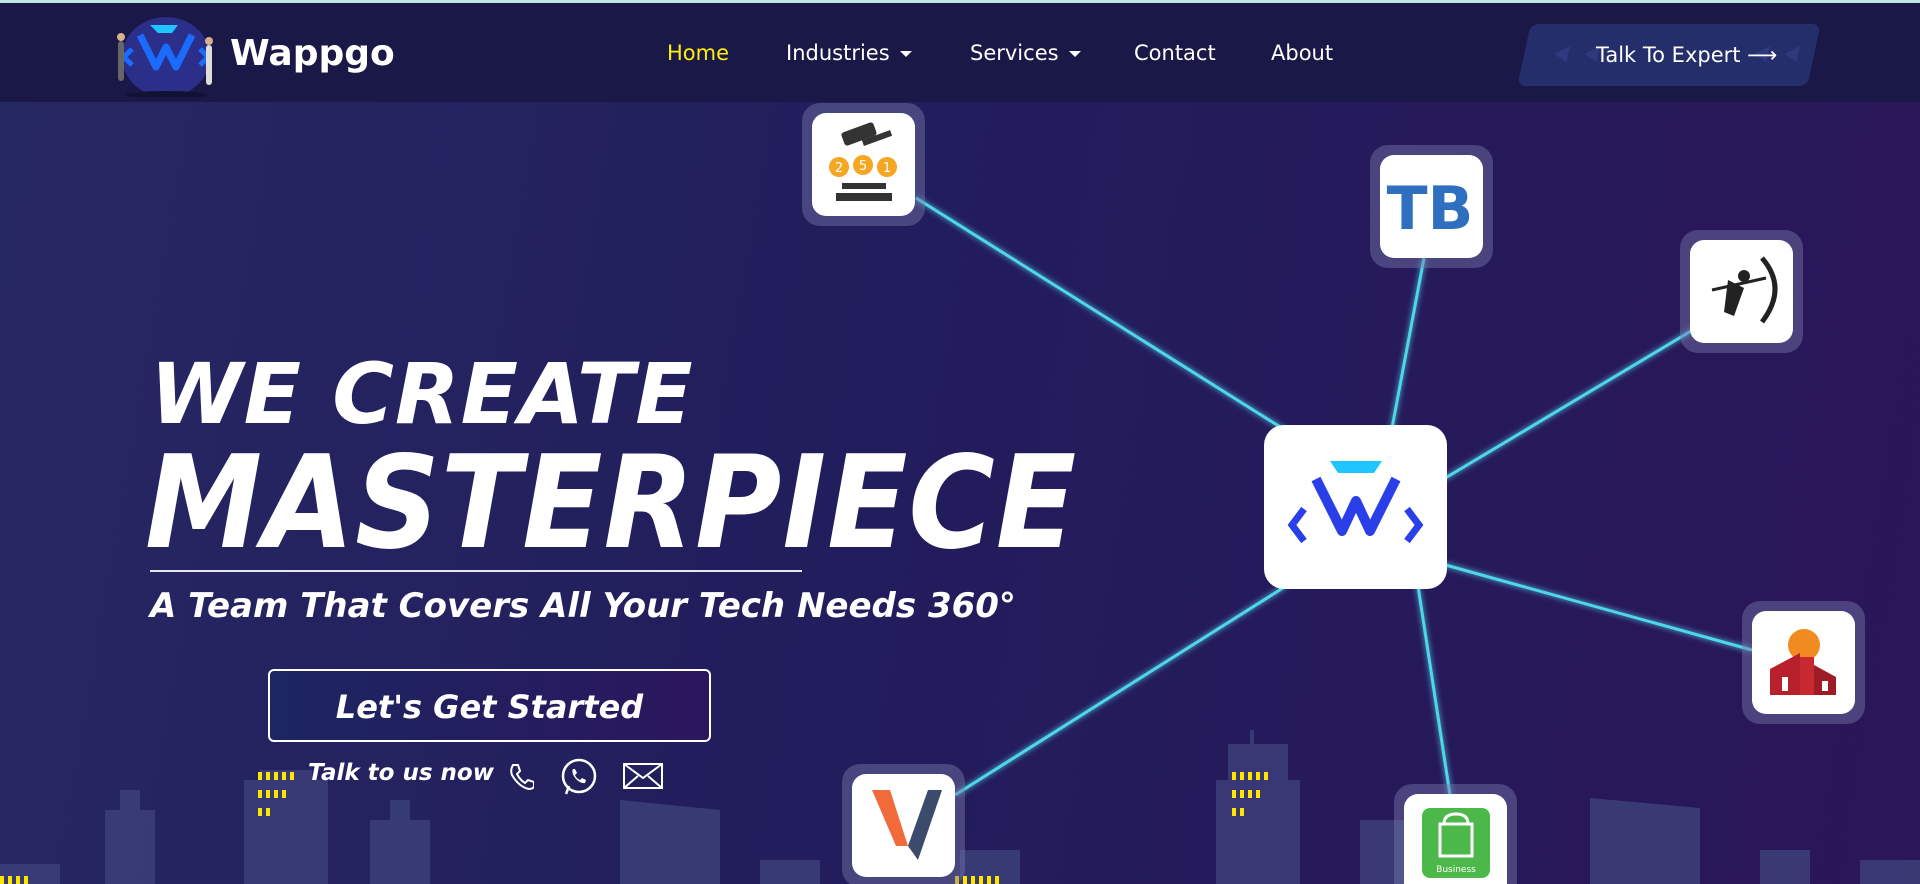 Image resolution: width=1920 pixels, height=884 pixels. What do you see at coordinates (643, 776) in the screenshot?
I see `mail-icon` at bounding box center [643, 776].